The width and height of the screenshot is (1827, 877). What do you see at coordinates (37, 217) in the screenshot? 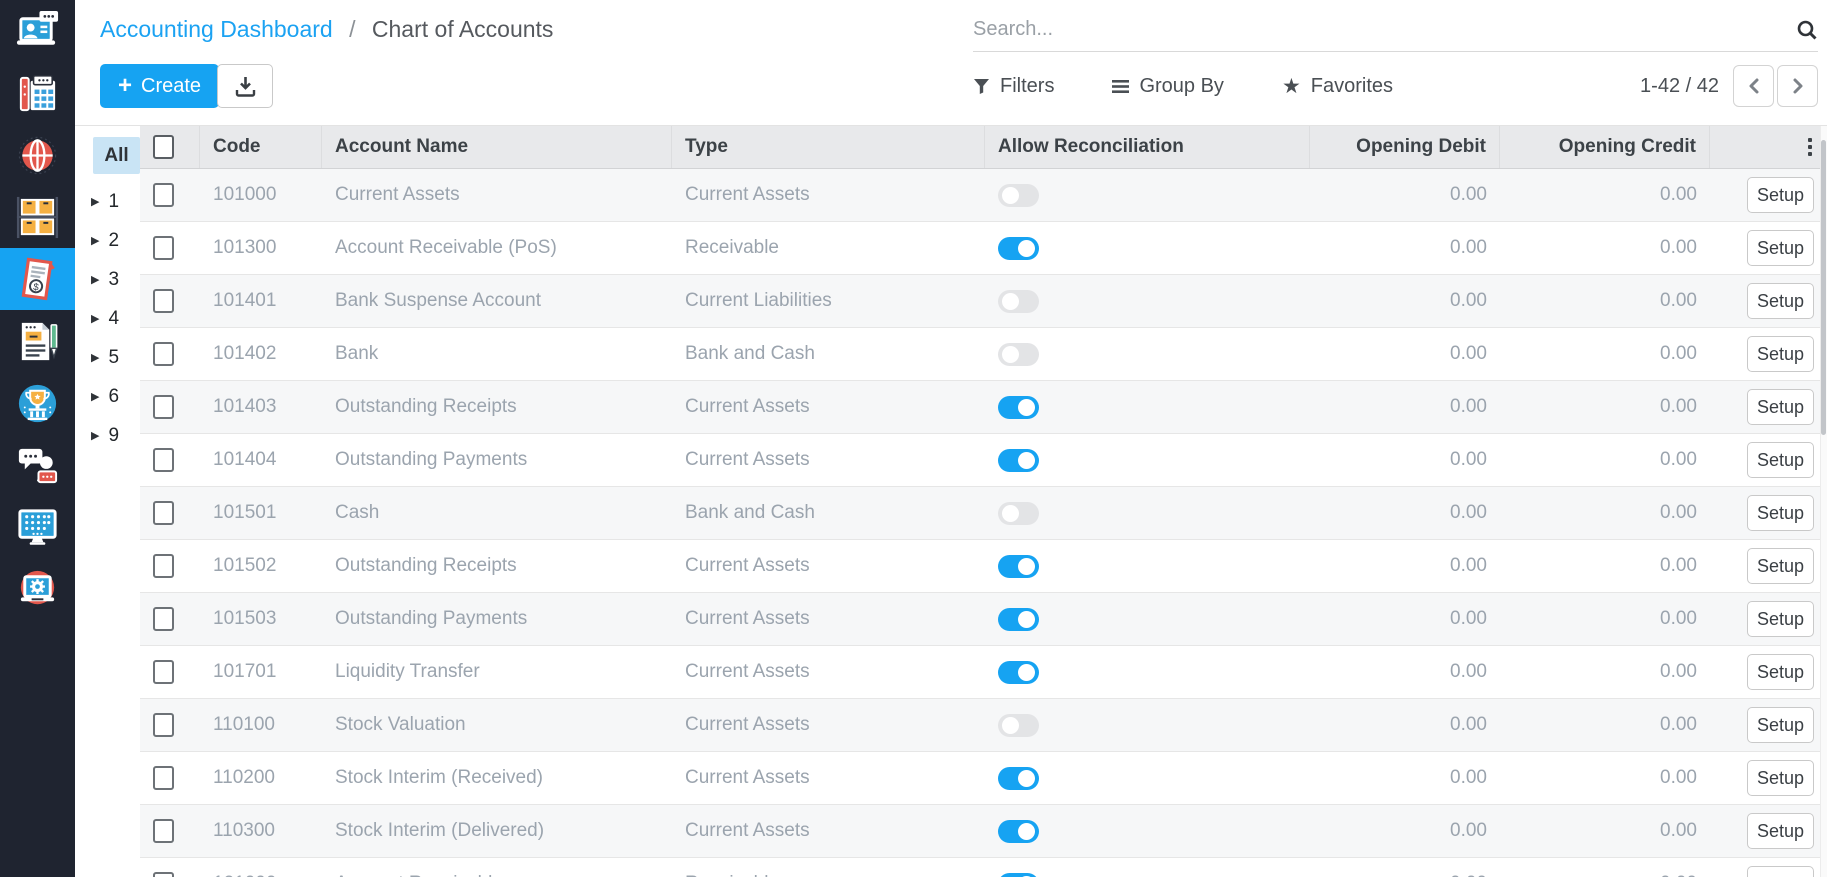
I see `sidebar-item-inventory` at bounding box center [37, 217].